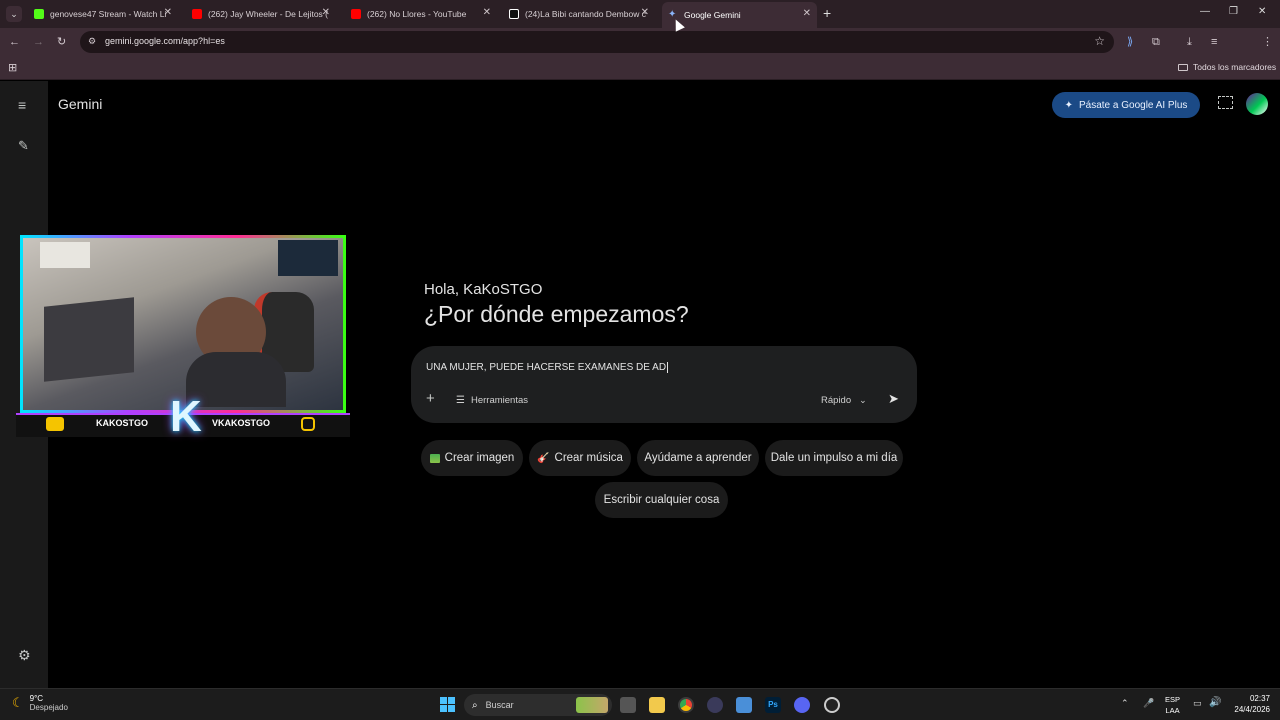 The image size is (1280, 720). I want to click on overlay-logo: K, so click(186, 416).